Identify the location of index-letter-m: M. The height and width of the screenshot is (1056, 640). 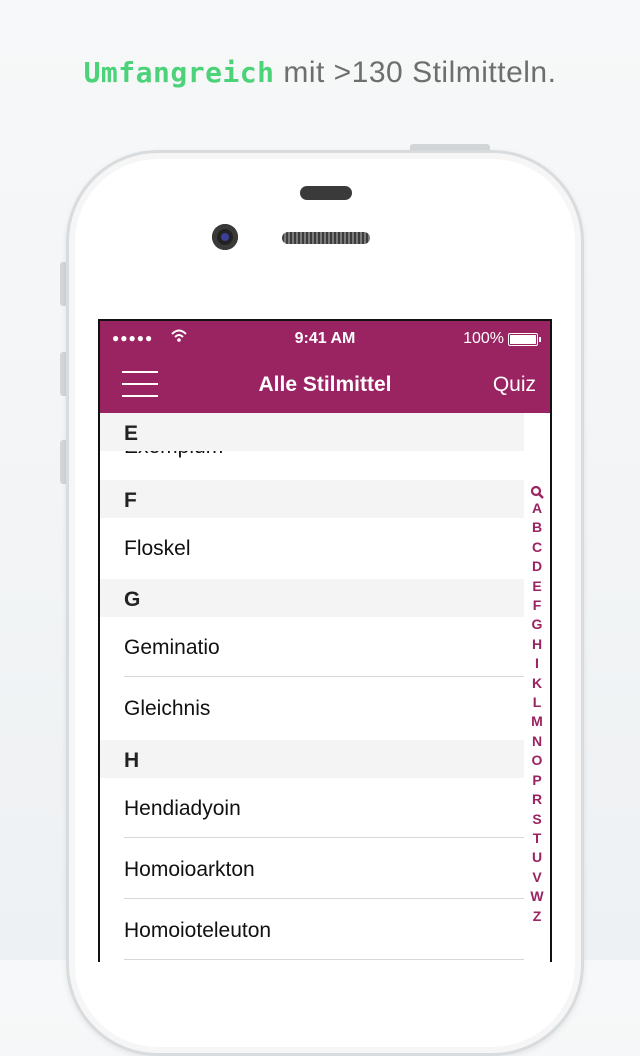
(537, 721).